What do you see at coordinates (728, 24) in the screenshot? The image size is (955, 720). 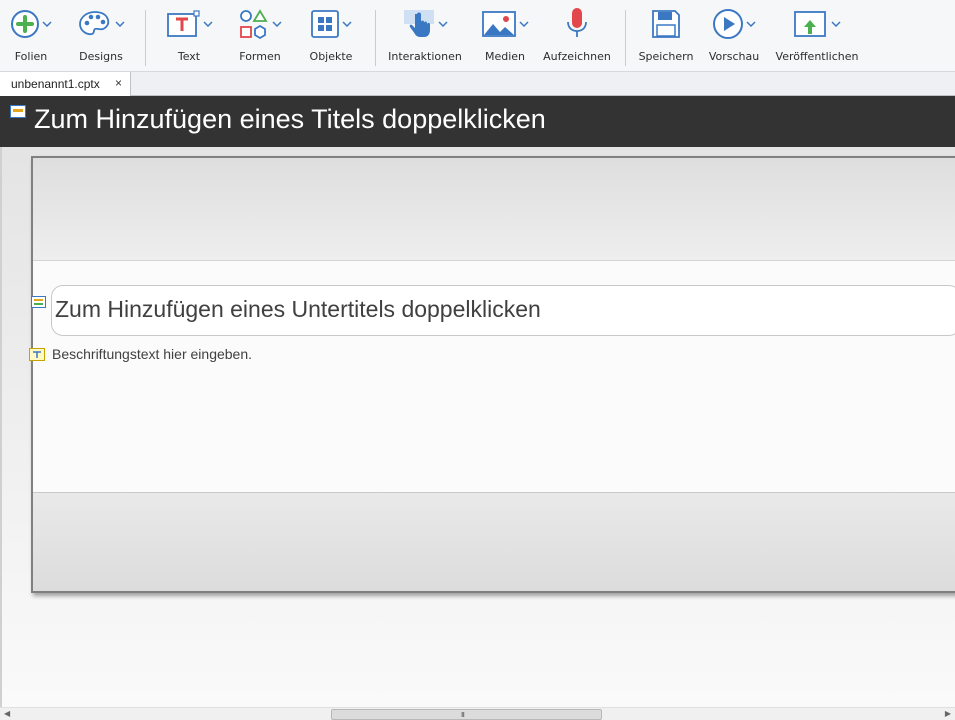 I see `play-circle-icon` at bounding box center [728, 24].